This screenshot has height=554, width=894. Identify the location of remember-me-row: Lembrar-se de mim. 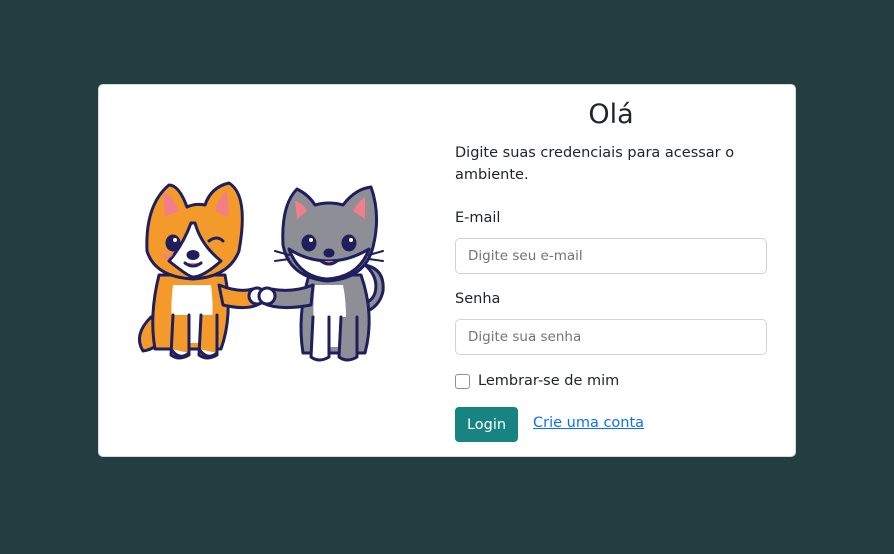
(537, 381).